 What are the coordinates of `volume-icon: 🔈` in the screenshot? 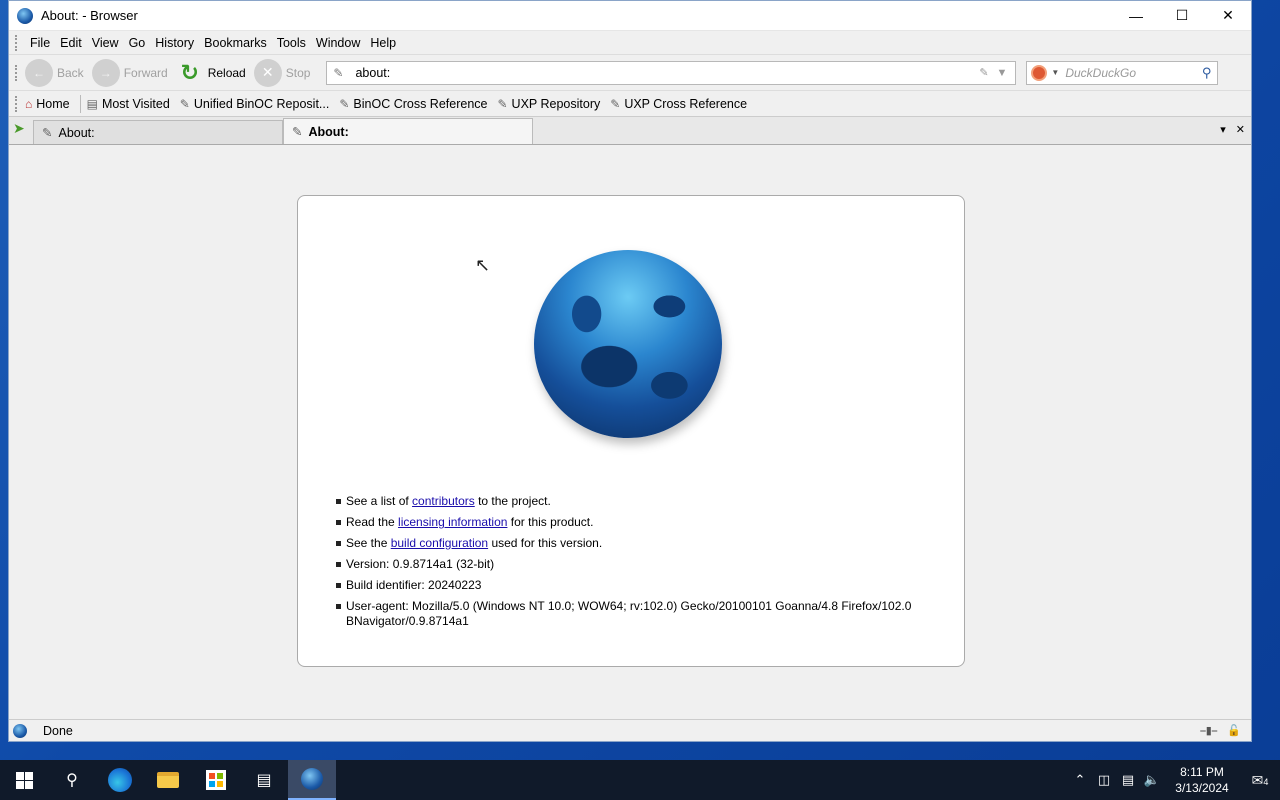 It's located at (1152, 780).